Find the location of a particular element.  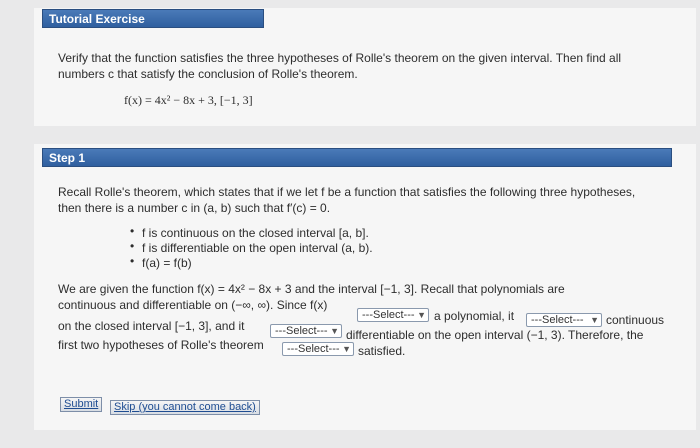

select-are-satisfied: ---Select--- ▼ is located at coordinates (318, 349).